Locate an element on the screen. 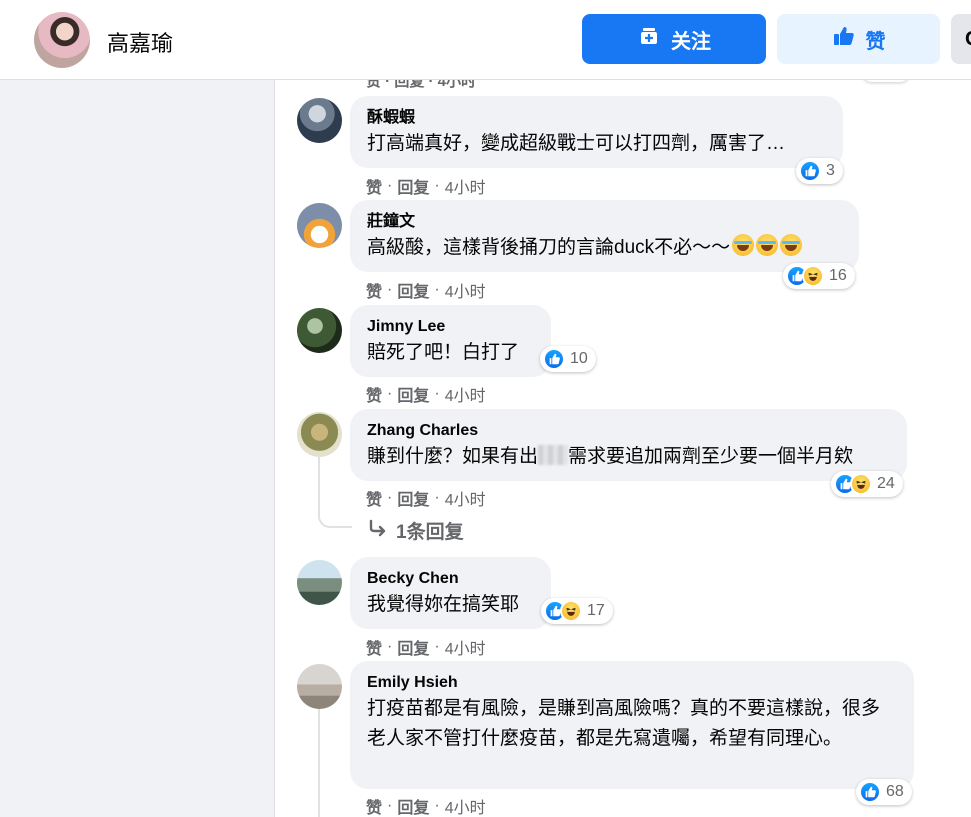 The width and height of the screenshot is (971, 817). comment-bubble: Jimny Lee 賠死了吧！白打了 is located at coordinates (450, 341).